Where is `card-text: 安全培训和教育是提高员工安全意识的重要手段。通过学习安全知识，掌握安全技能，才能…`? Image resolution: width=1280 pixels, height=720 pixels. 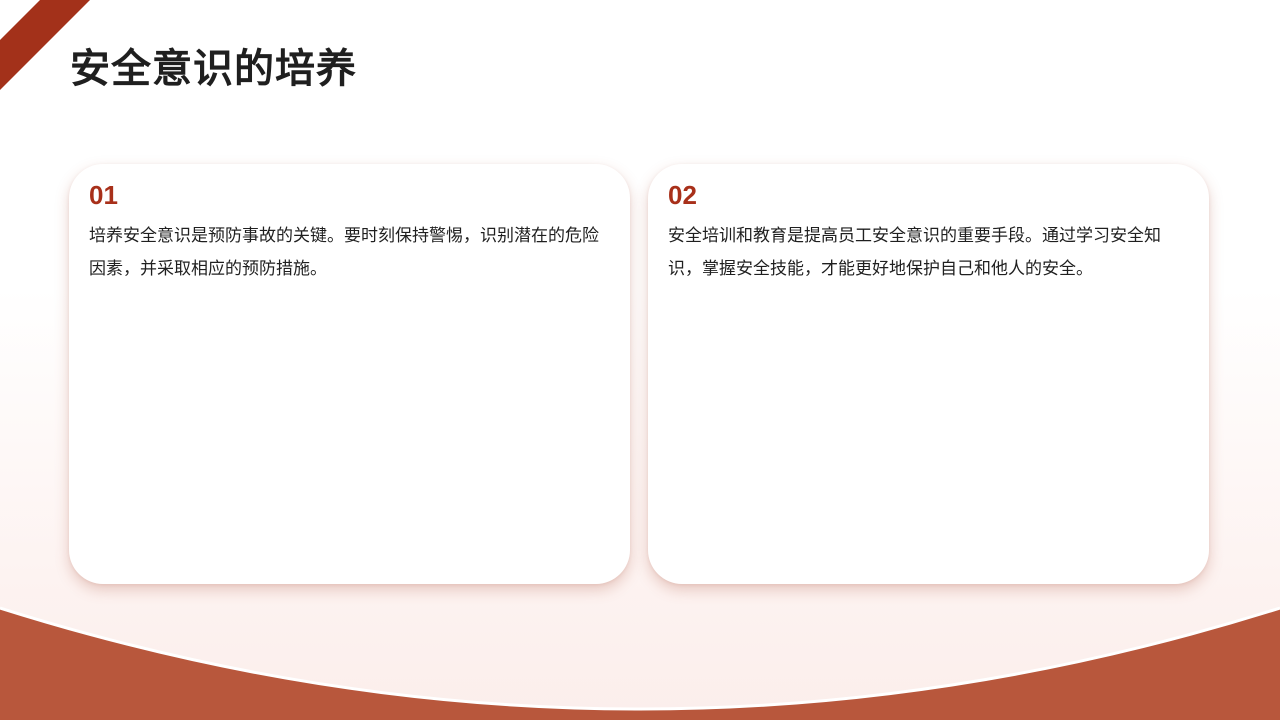
card-text: 安全培训和教育是提高员工安全意识的重要手段。通过学习安全知识，掌握安全技能，才能… is located at coordinates (914, 252).